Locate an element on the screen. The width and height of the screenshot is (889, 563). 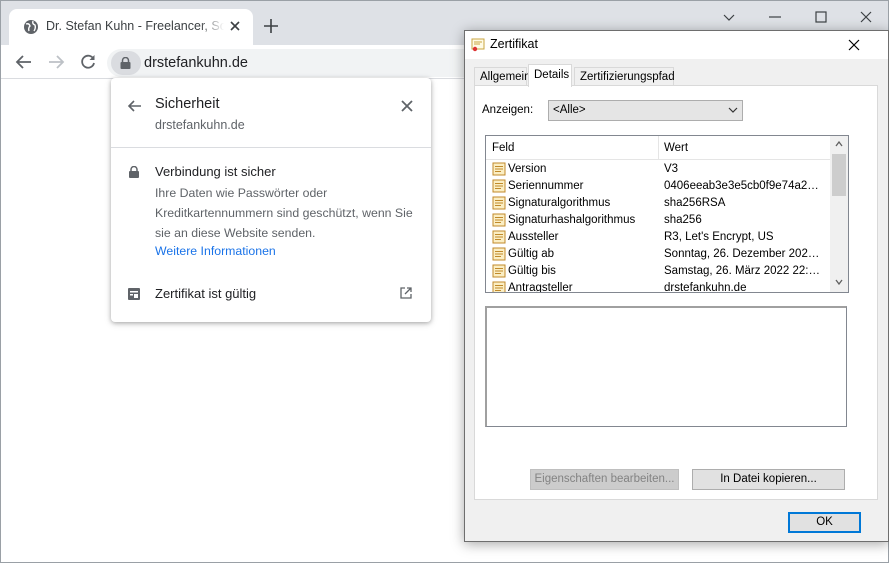
more-info-link: Weitere Informationen is located at coordinates (215, 251).